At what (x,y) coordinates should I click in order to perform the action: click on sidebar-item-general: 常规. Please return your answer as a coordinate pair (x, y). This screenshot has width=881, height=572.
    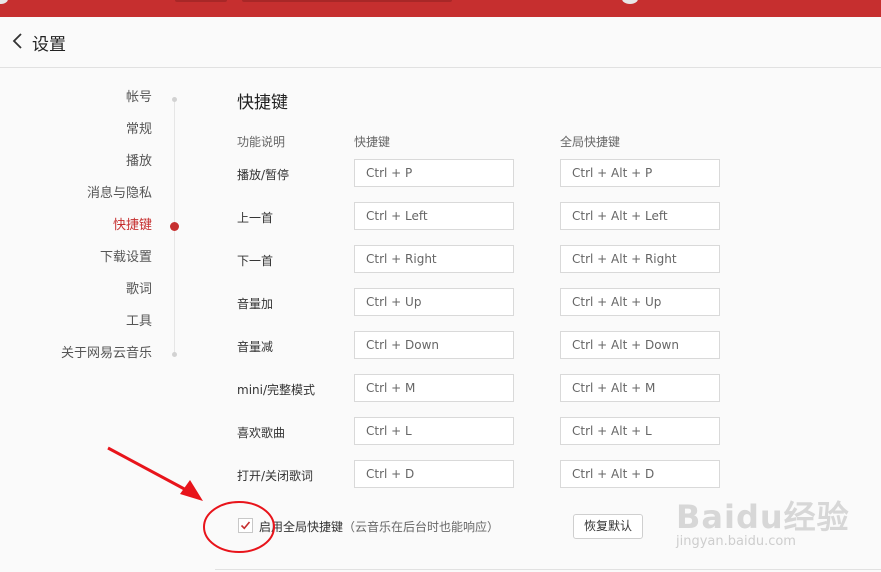
    Looking at the image, I should click on (139, 130).